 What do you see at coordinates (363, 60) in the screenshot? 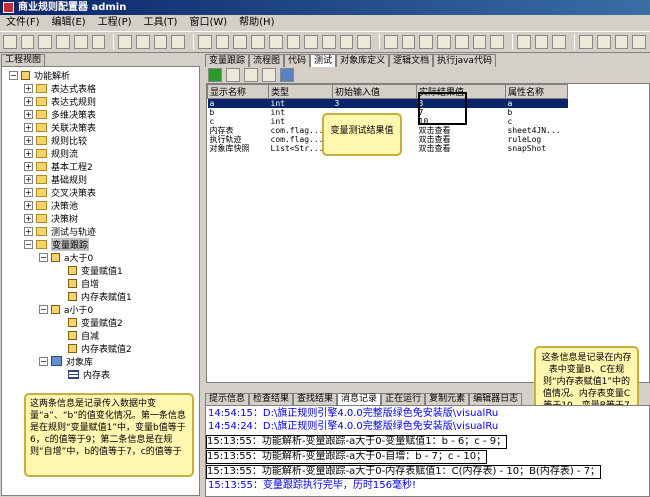
I see `tab-object-library: 对象库定义` at bounding box center [363, 60].